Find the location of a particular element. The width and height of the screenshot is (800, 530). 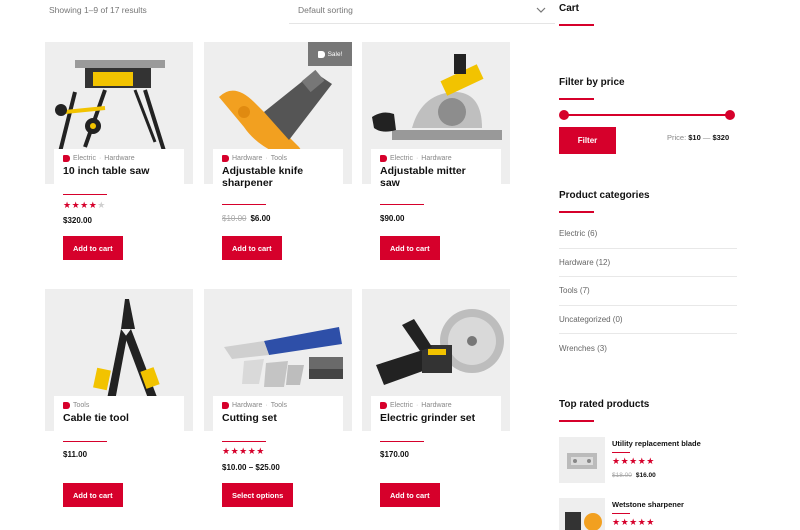

filter-button: Filter is located at coordinates (587, 140).